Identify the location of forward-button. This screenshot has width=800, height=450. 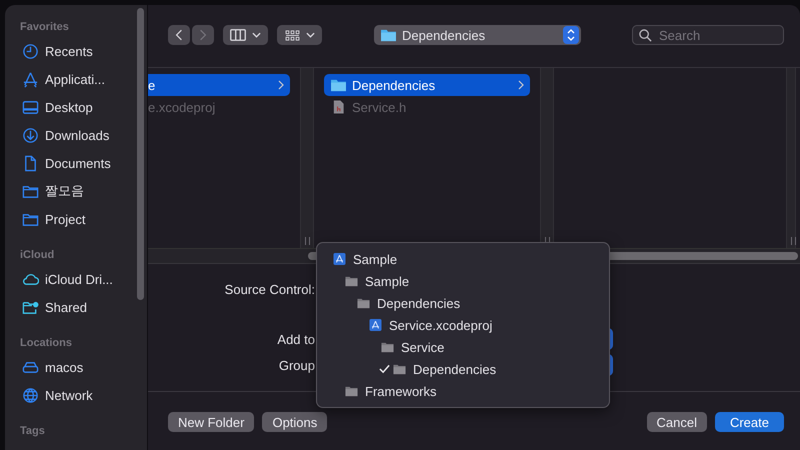
(203, 35).